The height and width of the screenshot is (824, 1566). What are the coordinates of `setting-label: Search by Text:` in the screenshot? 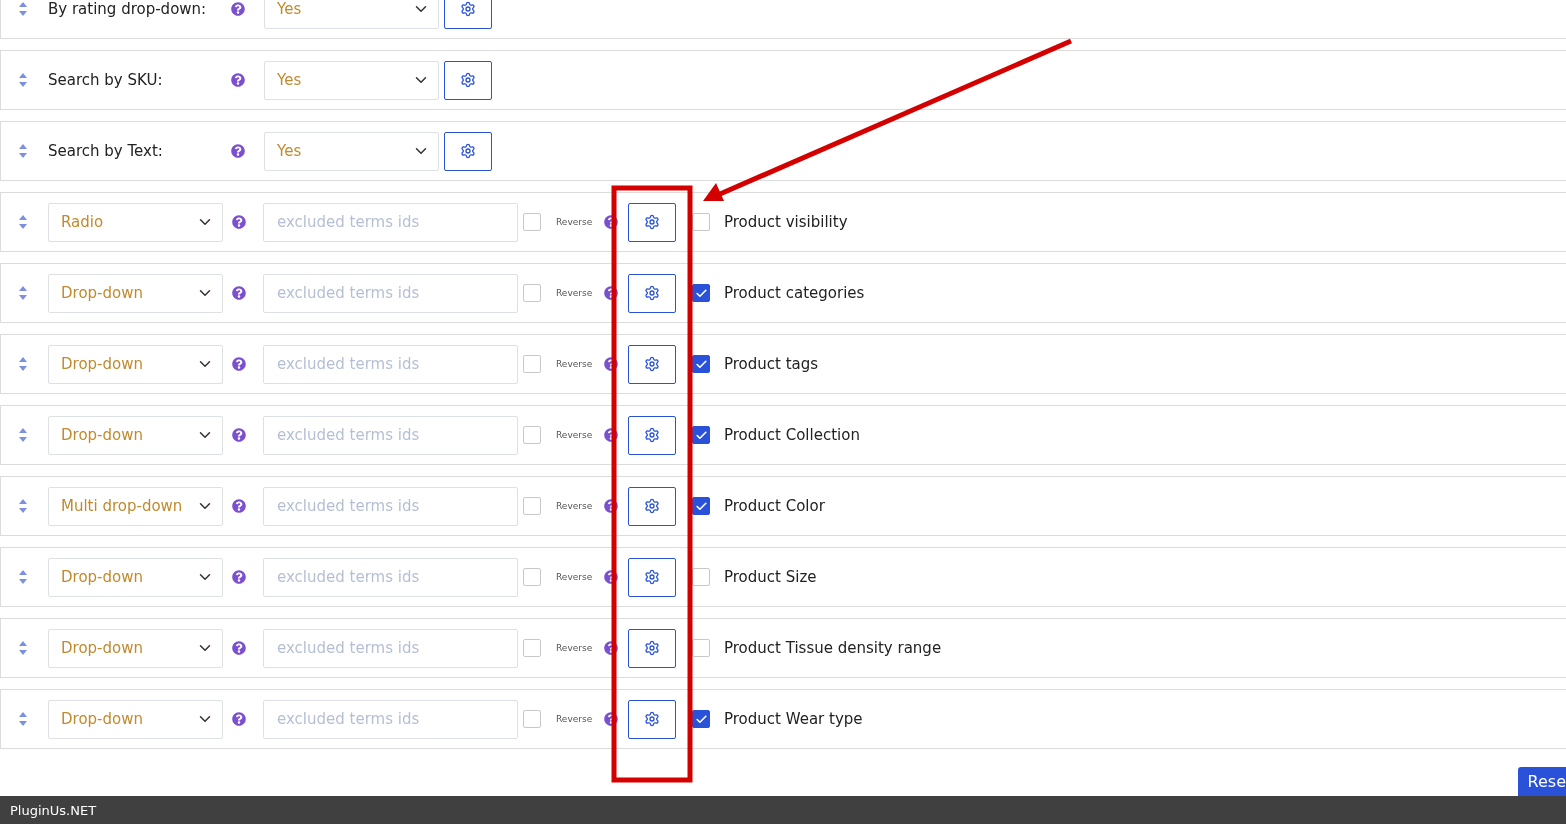 It's located at (106, 151).